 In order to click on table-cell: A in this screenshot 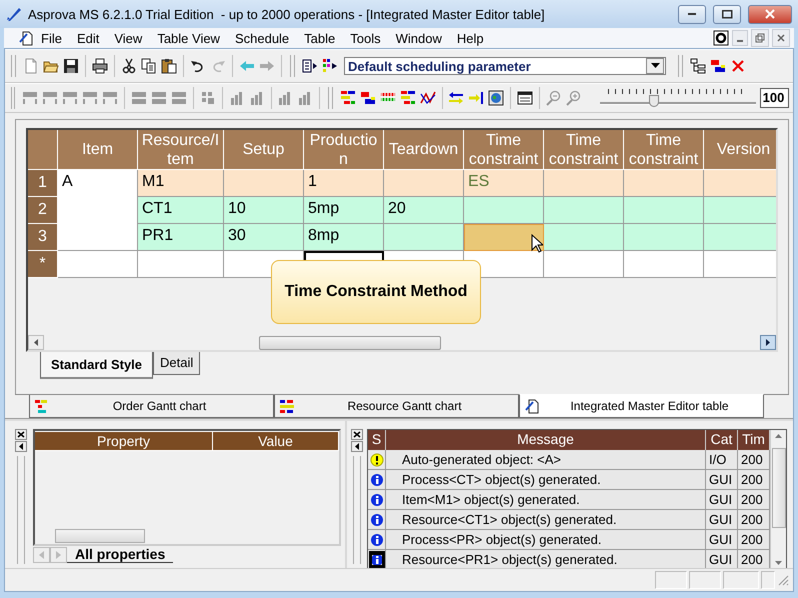, I will do `click(98, 210)`.